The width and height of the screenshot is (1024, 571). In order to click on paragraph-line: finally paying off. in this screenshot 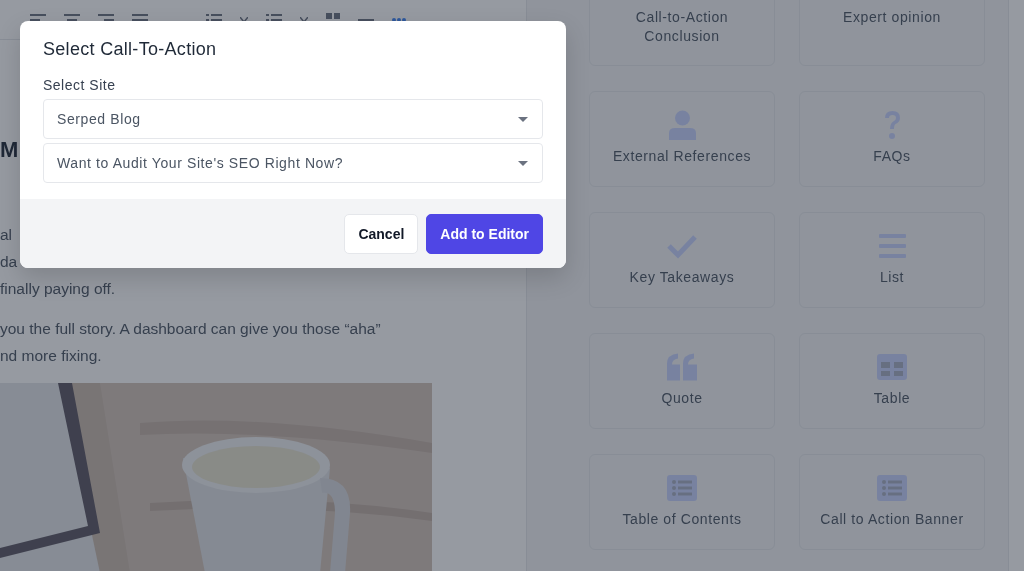, I will do `click(58, 289)`.